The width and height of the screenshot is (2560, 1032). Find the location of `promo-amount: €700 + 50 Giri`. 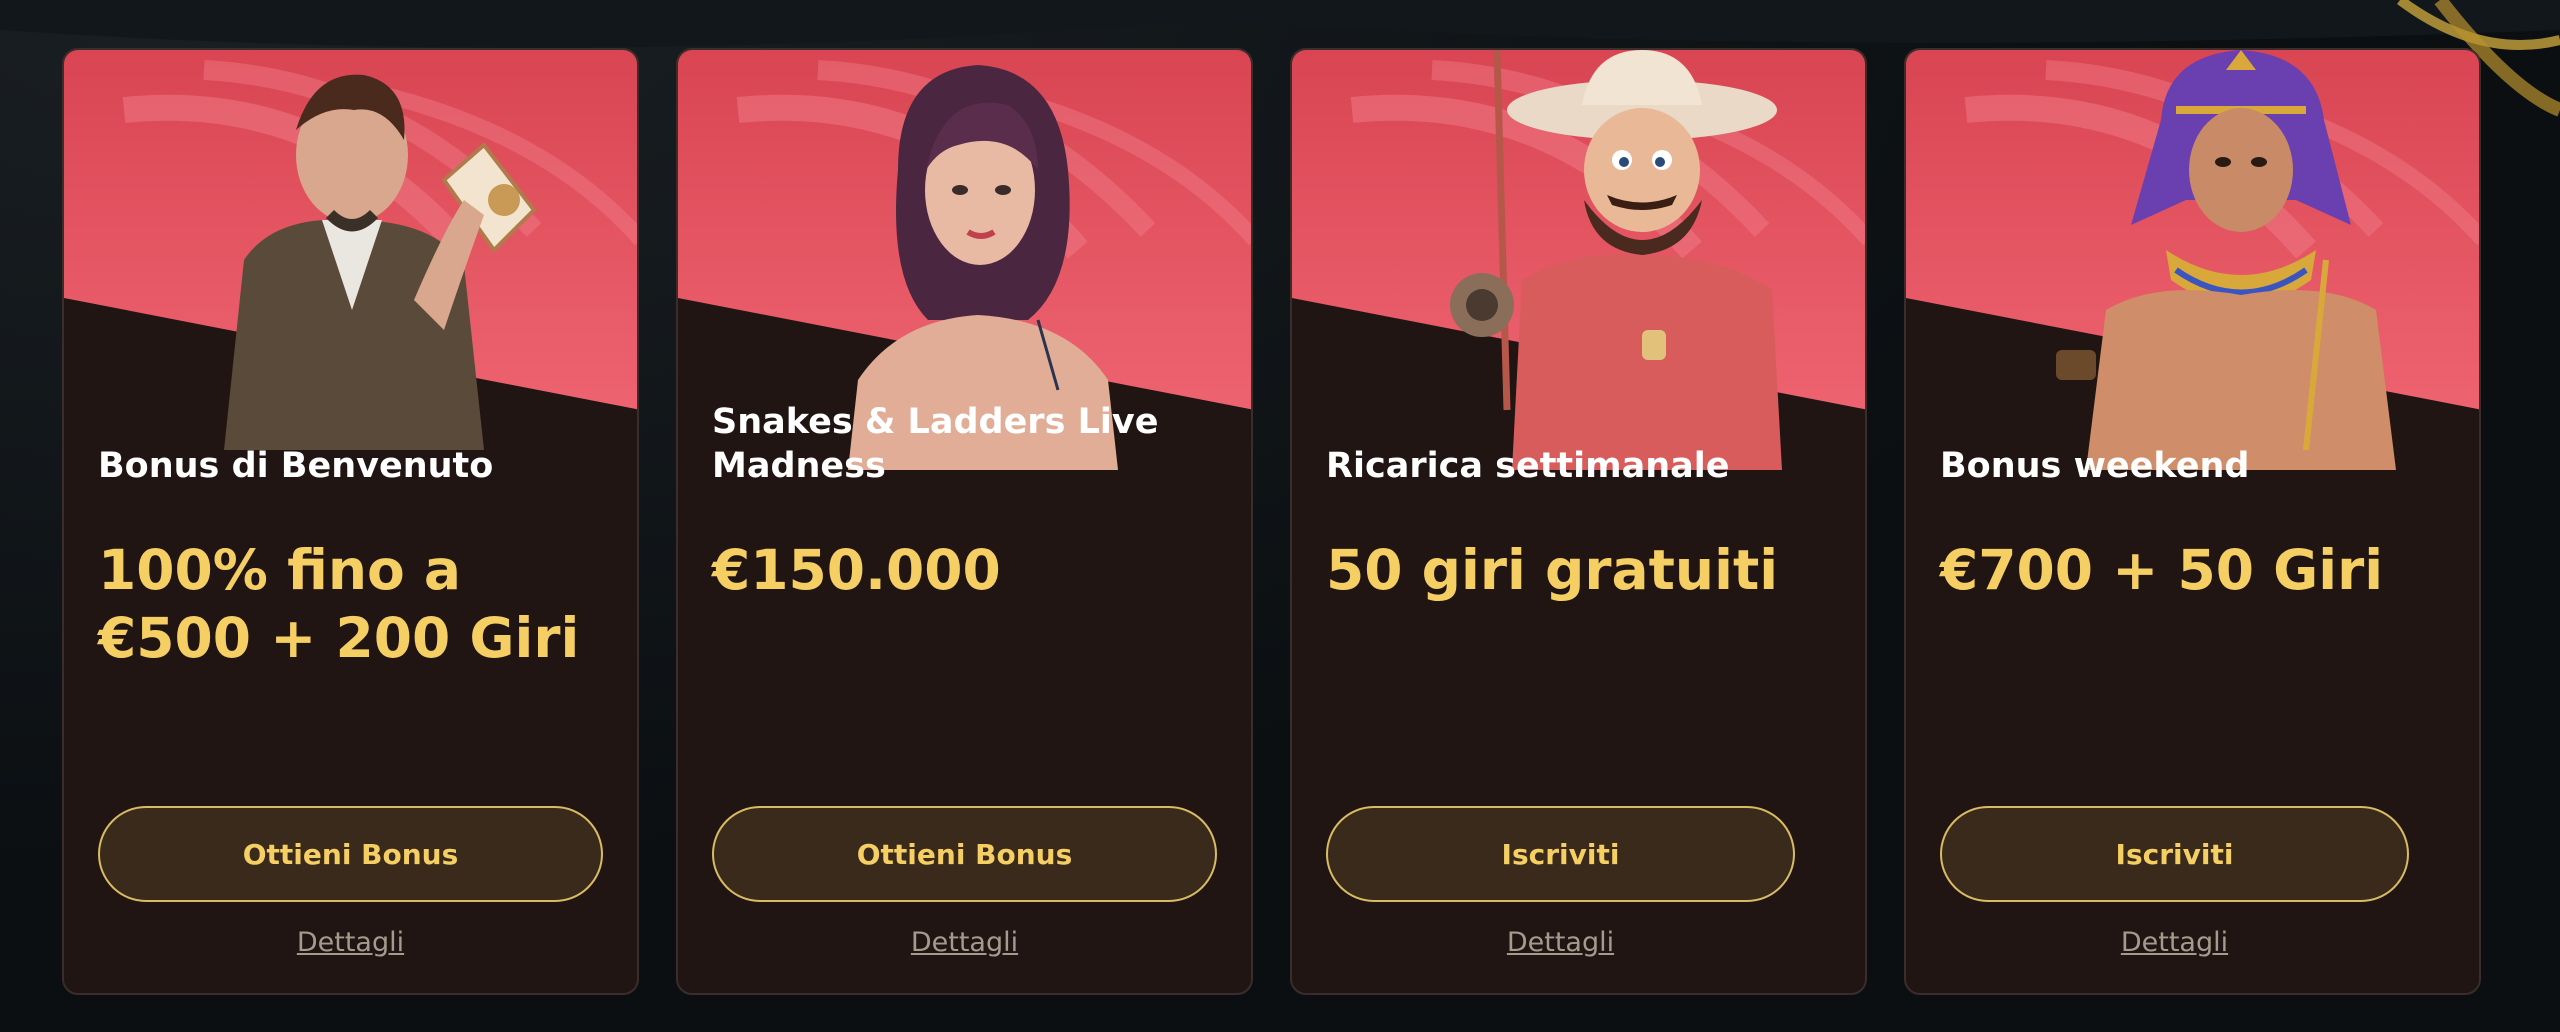

promo-amount: €700 + 50 Giri is located at coordinates (2162, 570).